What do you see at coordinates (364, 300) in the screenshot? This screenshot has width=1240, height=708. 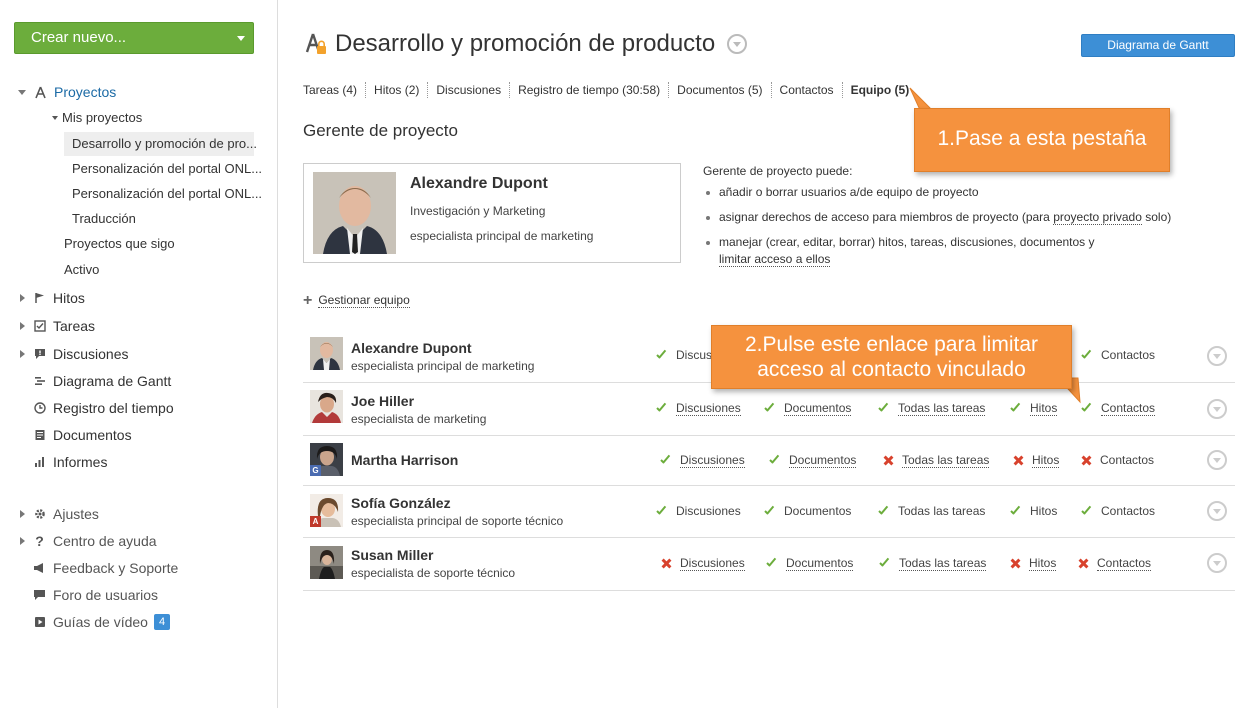 I see `manage-team-label: Gestionar equipo` at bounding box center [364, 300].